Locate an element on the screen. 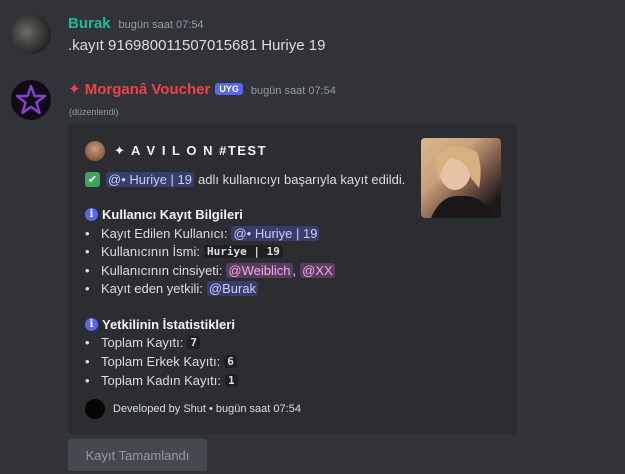 This screenshot has width=625, height=474. item-label: Kayıt eden yetkili: is located at coordinates (152, 288).